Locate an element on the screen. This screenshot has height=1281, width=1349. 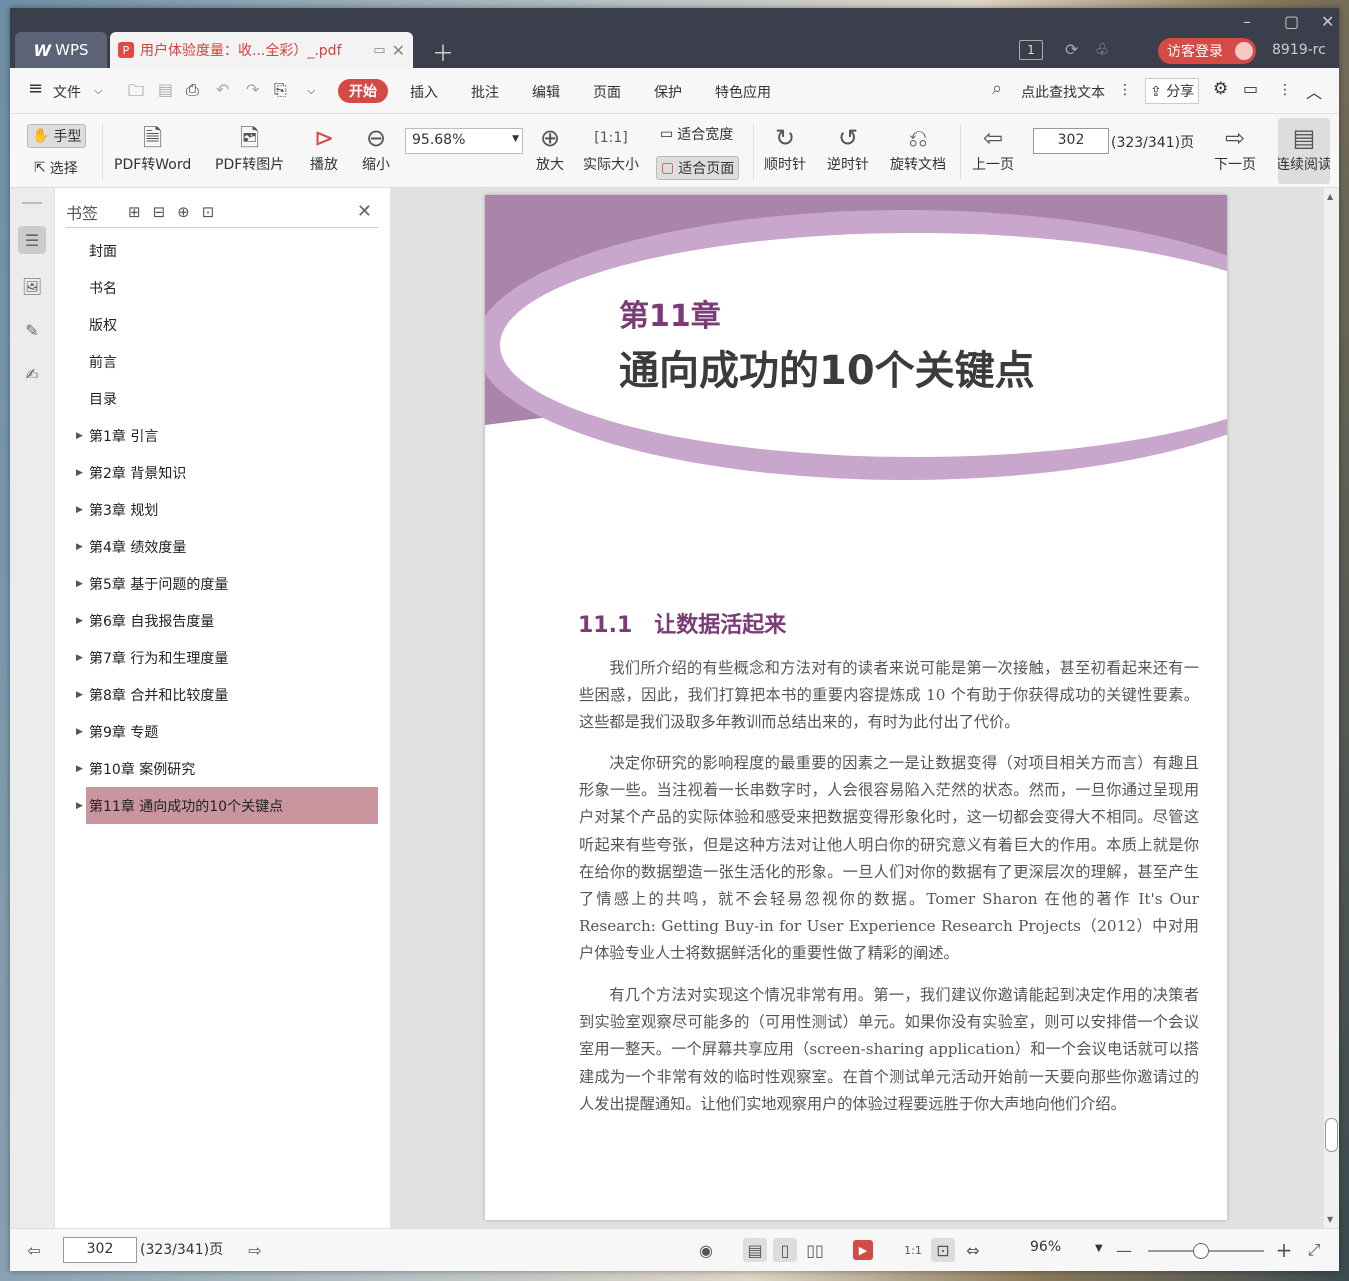
search-icon: ⌕ is located at coordinates (997, 88).